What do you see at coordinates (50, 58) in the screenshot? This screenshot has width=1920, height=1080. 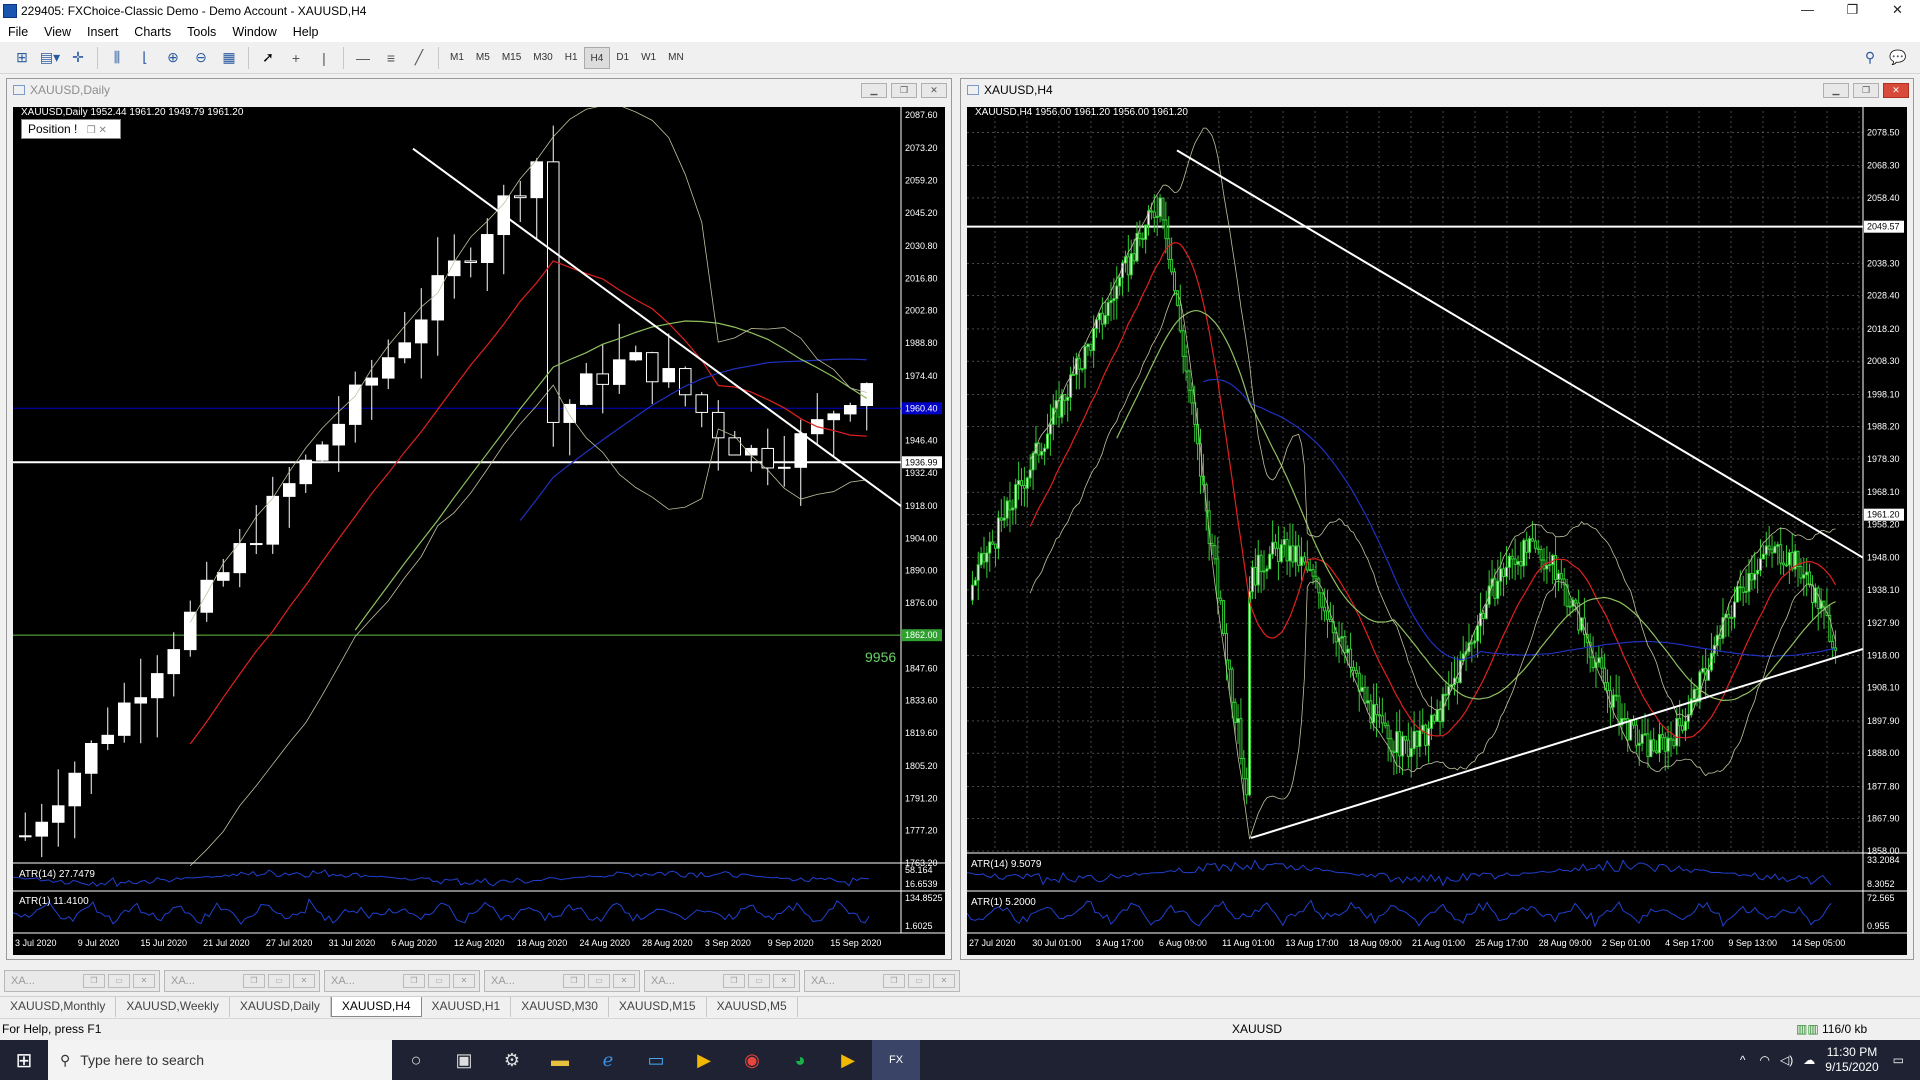 I see `profiles-icon: ▤▾` at bounding box center [50, 58].